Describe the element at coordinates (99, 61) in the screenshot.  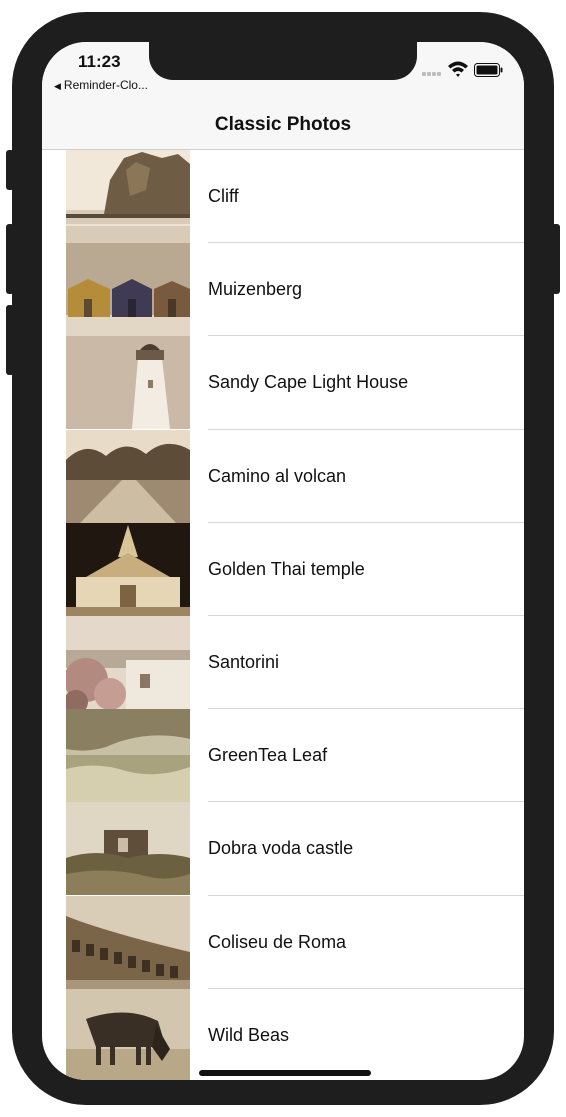
I see `status-time: 11:23` at that location.